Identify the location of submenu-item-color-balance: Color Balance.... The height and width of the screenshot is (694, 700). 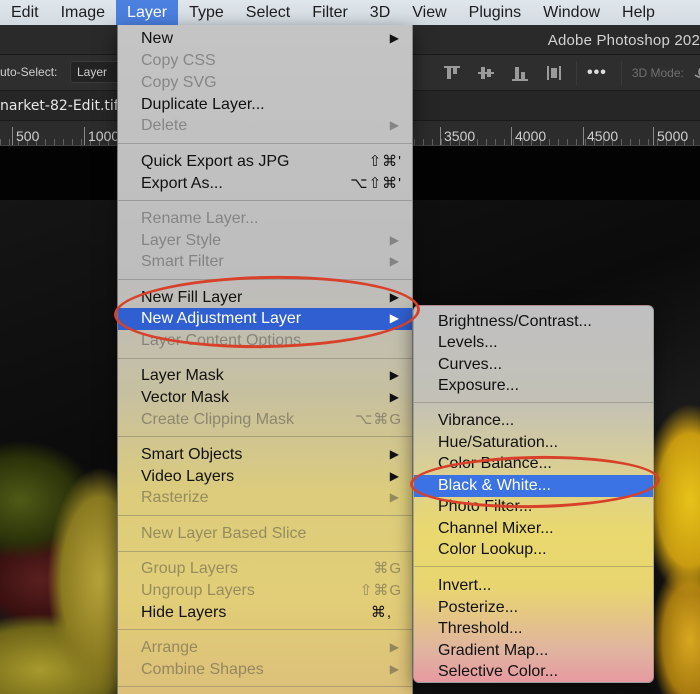
(533, 464).